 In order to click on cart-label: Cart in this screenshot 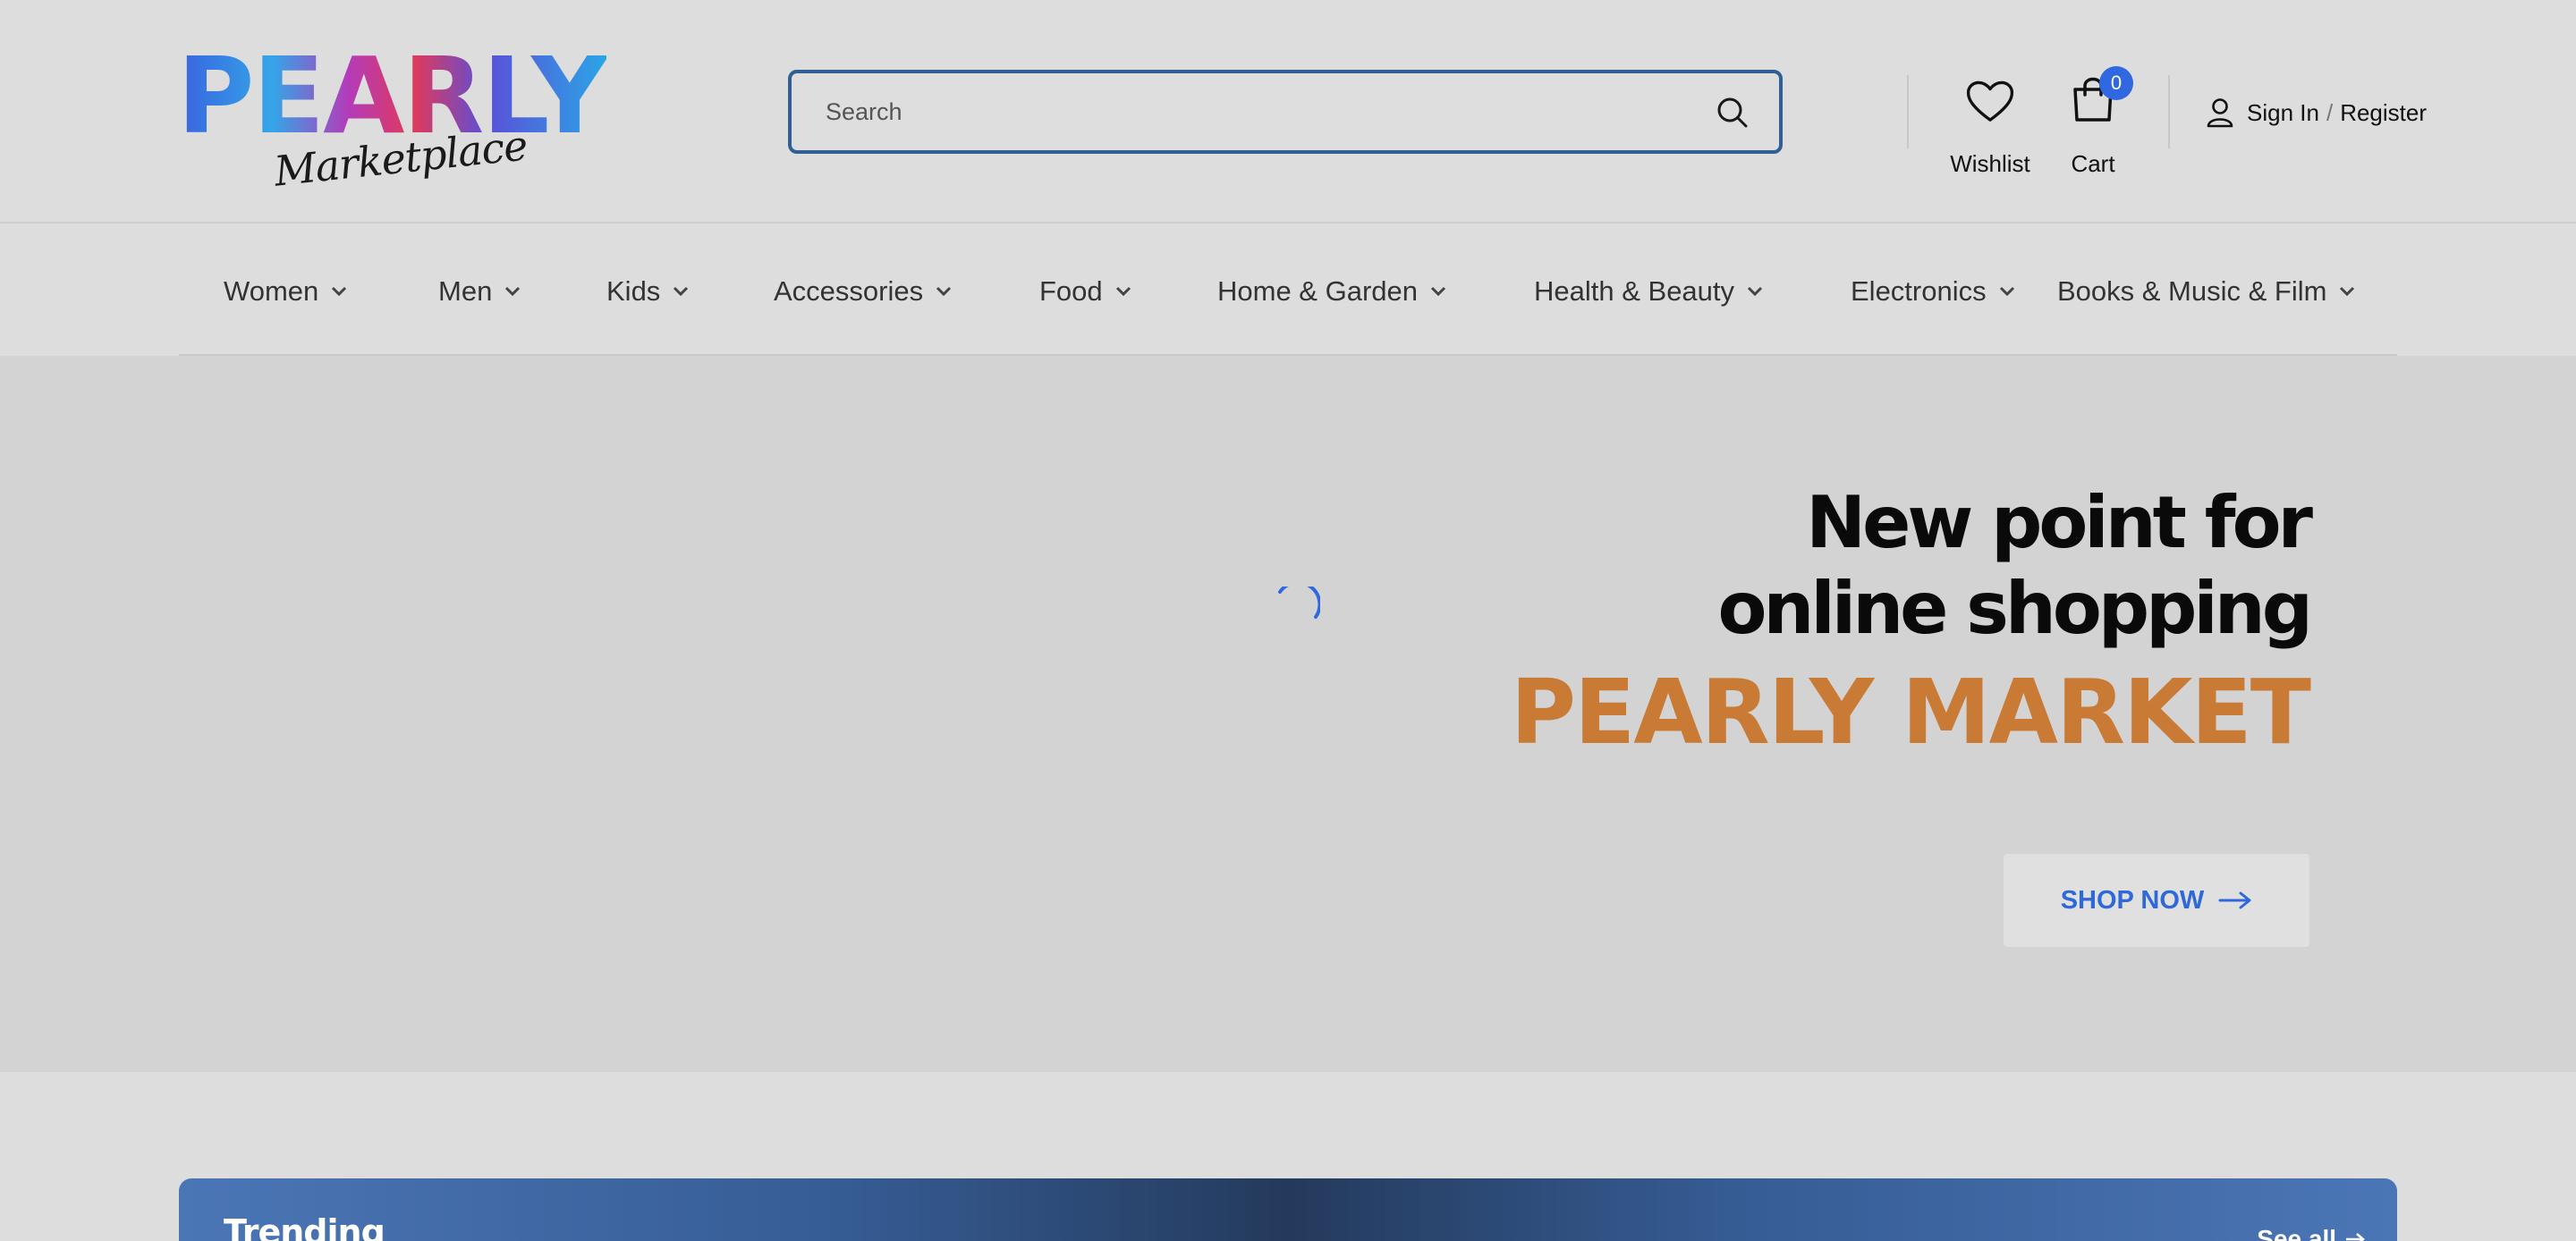, I will do `click(2093, 163)`.